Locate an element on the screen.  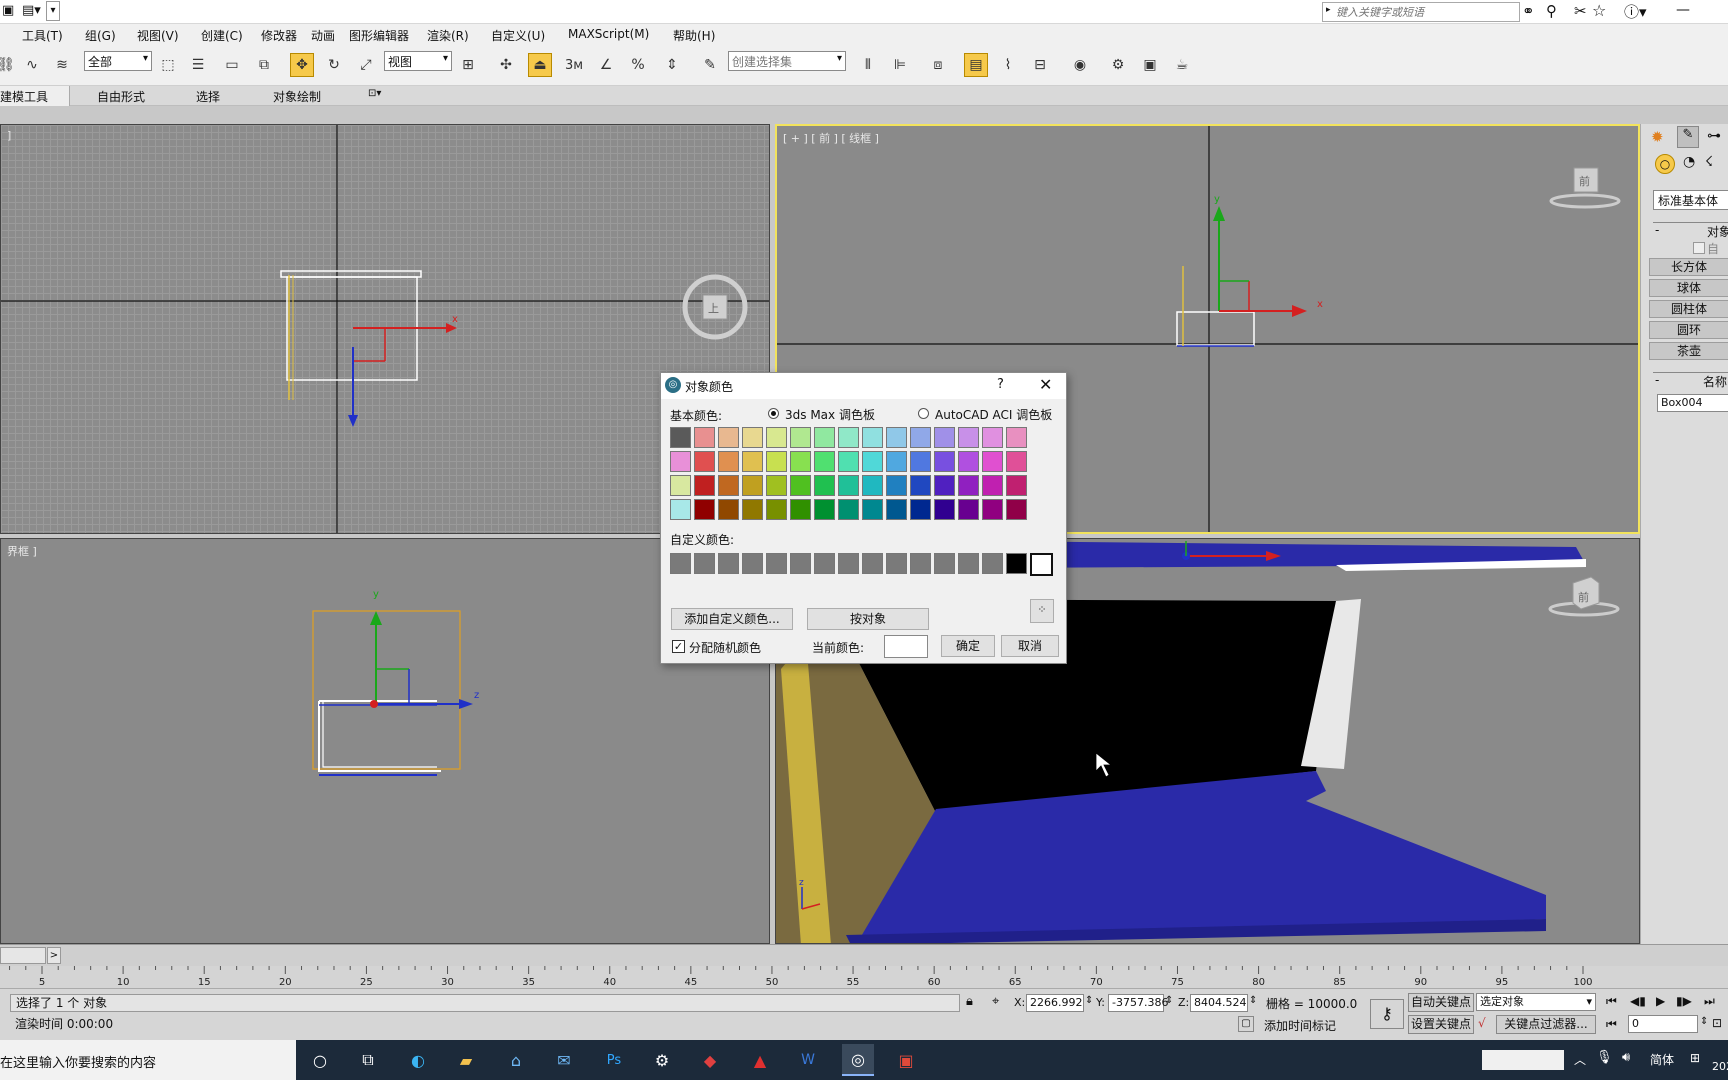
cancel-button: 取消 is located at coordinates (1030, 646).